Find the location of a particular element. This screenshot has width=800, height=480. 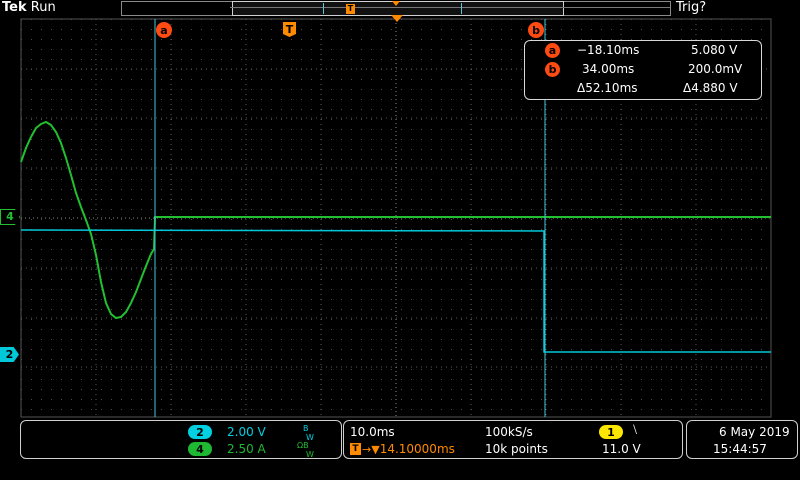

channel2-bandwidth-flag: B W is located at coordinates (308, 433).